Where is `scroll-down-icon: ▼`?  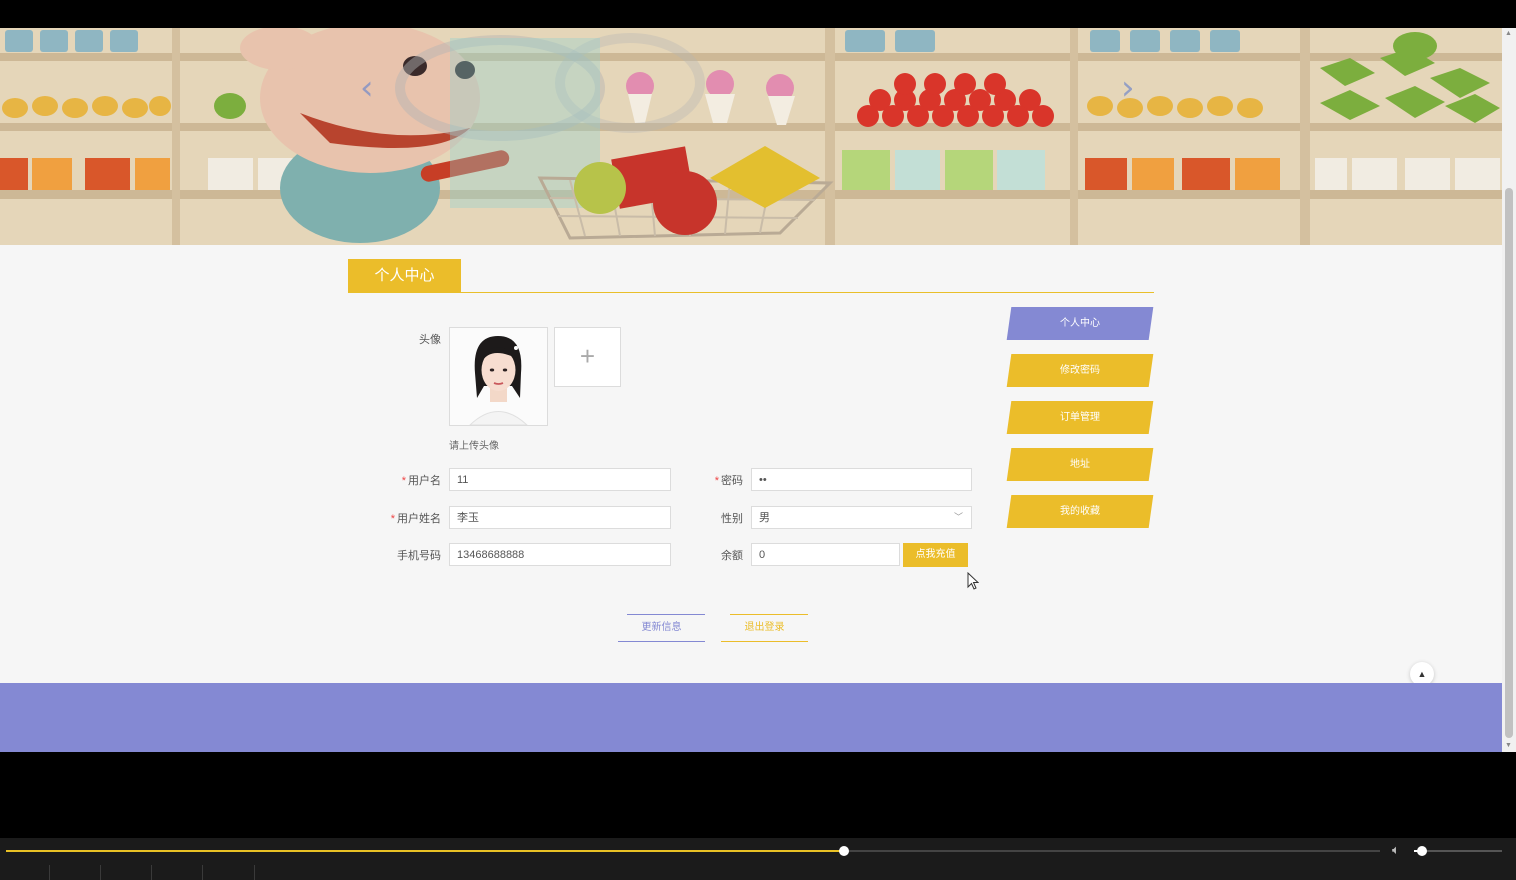
scroll-down-icon: ▼ is located at coordinates (1508, 745).